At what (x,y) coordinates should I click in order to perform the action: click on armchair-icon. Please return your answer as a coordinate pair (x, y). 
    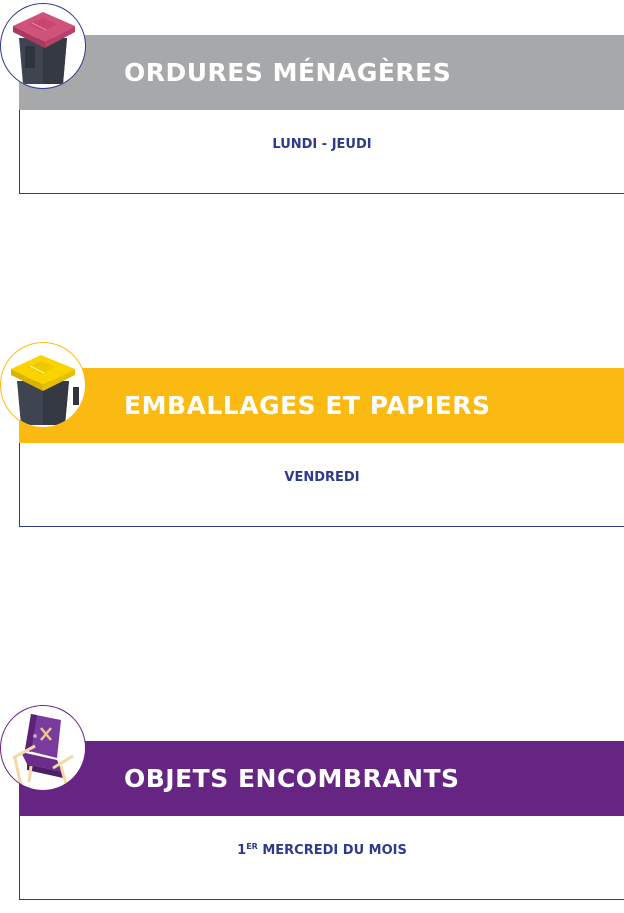
    Looking at the image, I should click on (43, 748).